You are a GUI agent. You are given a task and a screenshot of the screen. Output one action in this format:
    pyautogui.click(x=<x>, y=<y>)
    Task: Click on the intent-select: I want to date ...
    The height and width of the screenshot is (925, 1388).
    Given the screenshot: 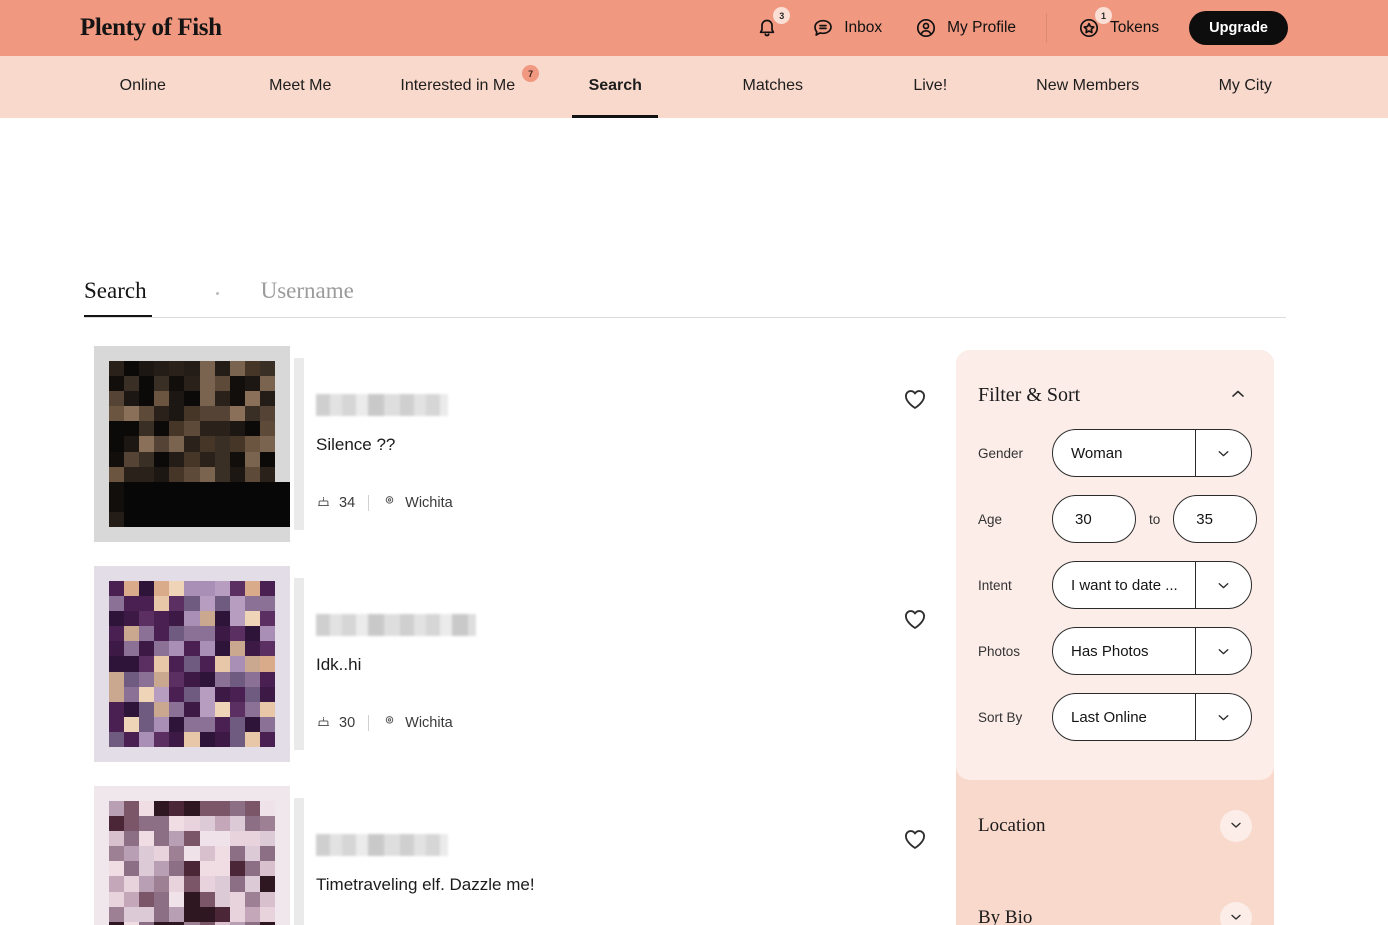 What is the action you would take?
    pyautogui.click(x=1152, y=585)
    